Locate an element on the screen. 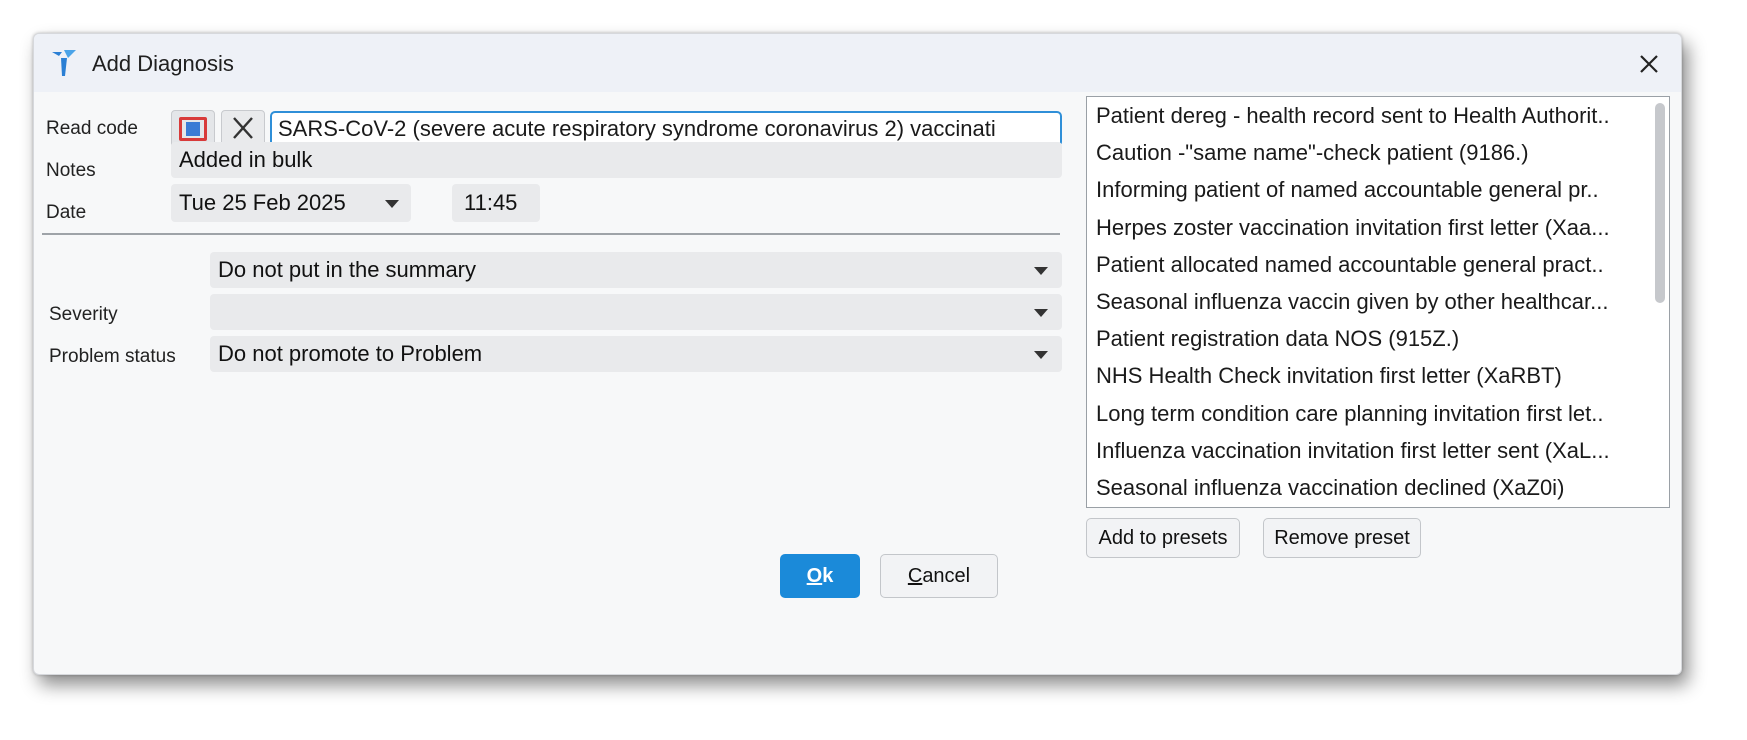 The image size is (1747, 740). cancel-label-rest: ancel is located at coordinates (946, 575).